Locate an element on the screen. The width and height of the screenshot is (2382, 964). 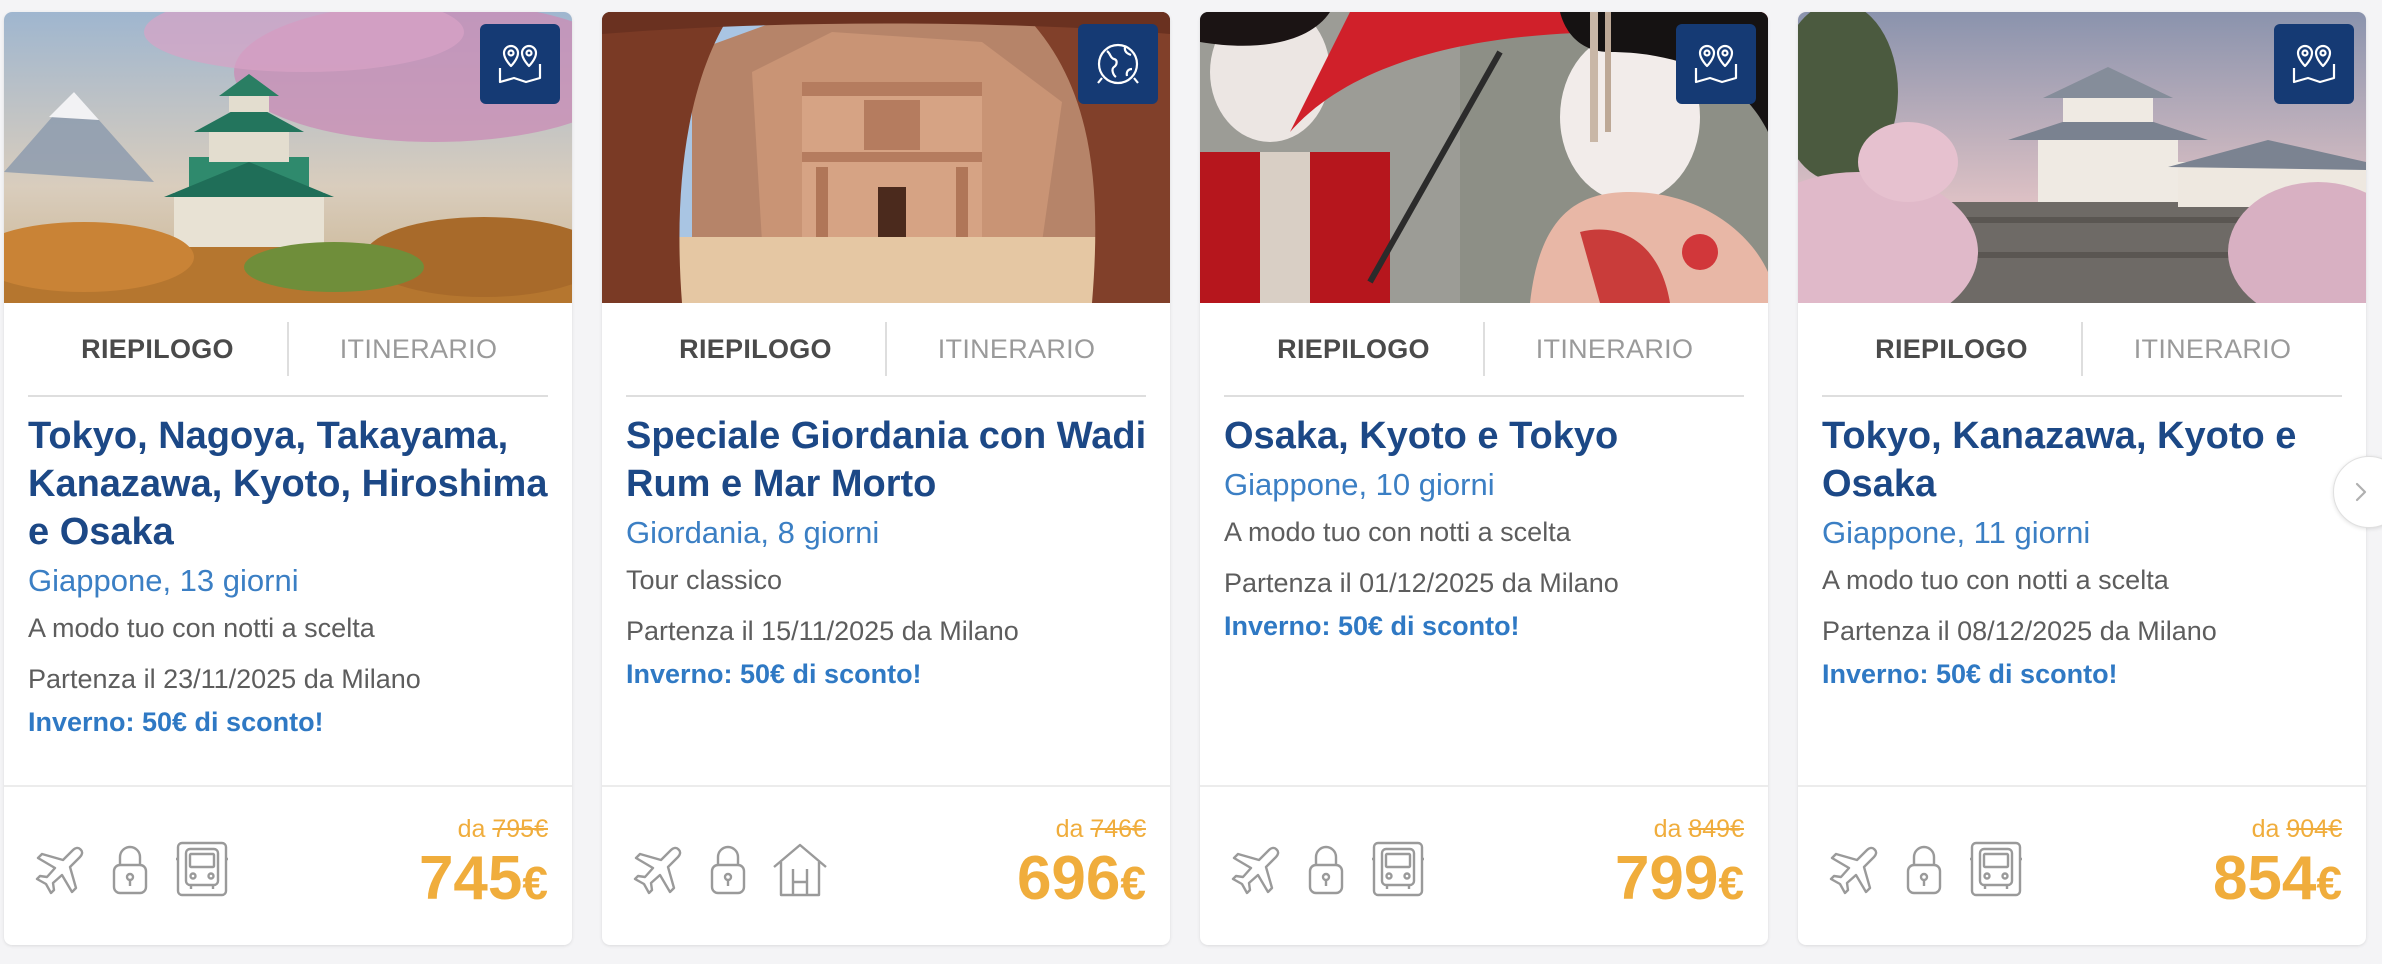
price-value: 696 is located at coordinates (1068, 878).